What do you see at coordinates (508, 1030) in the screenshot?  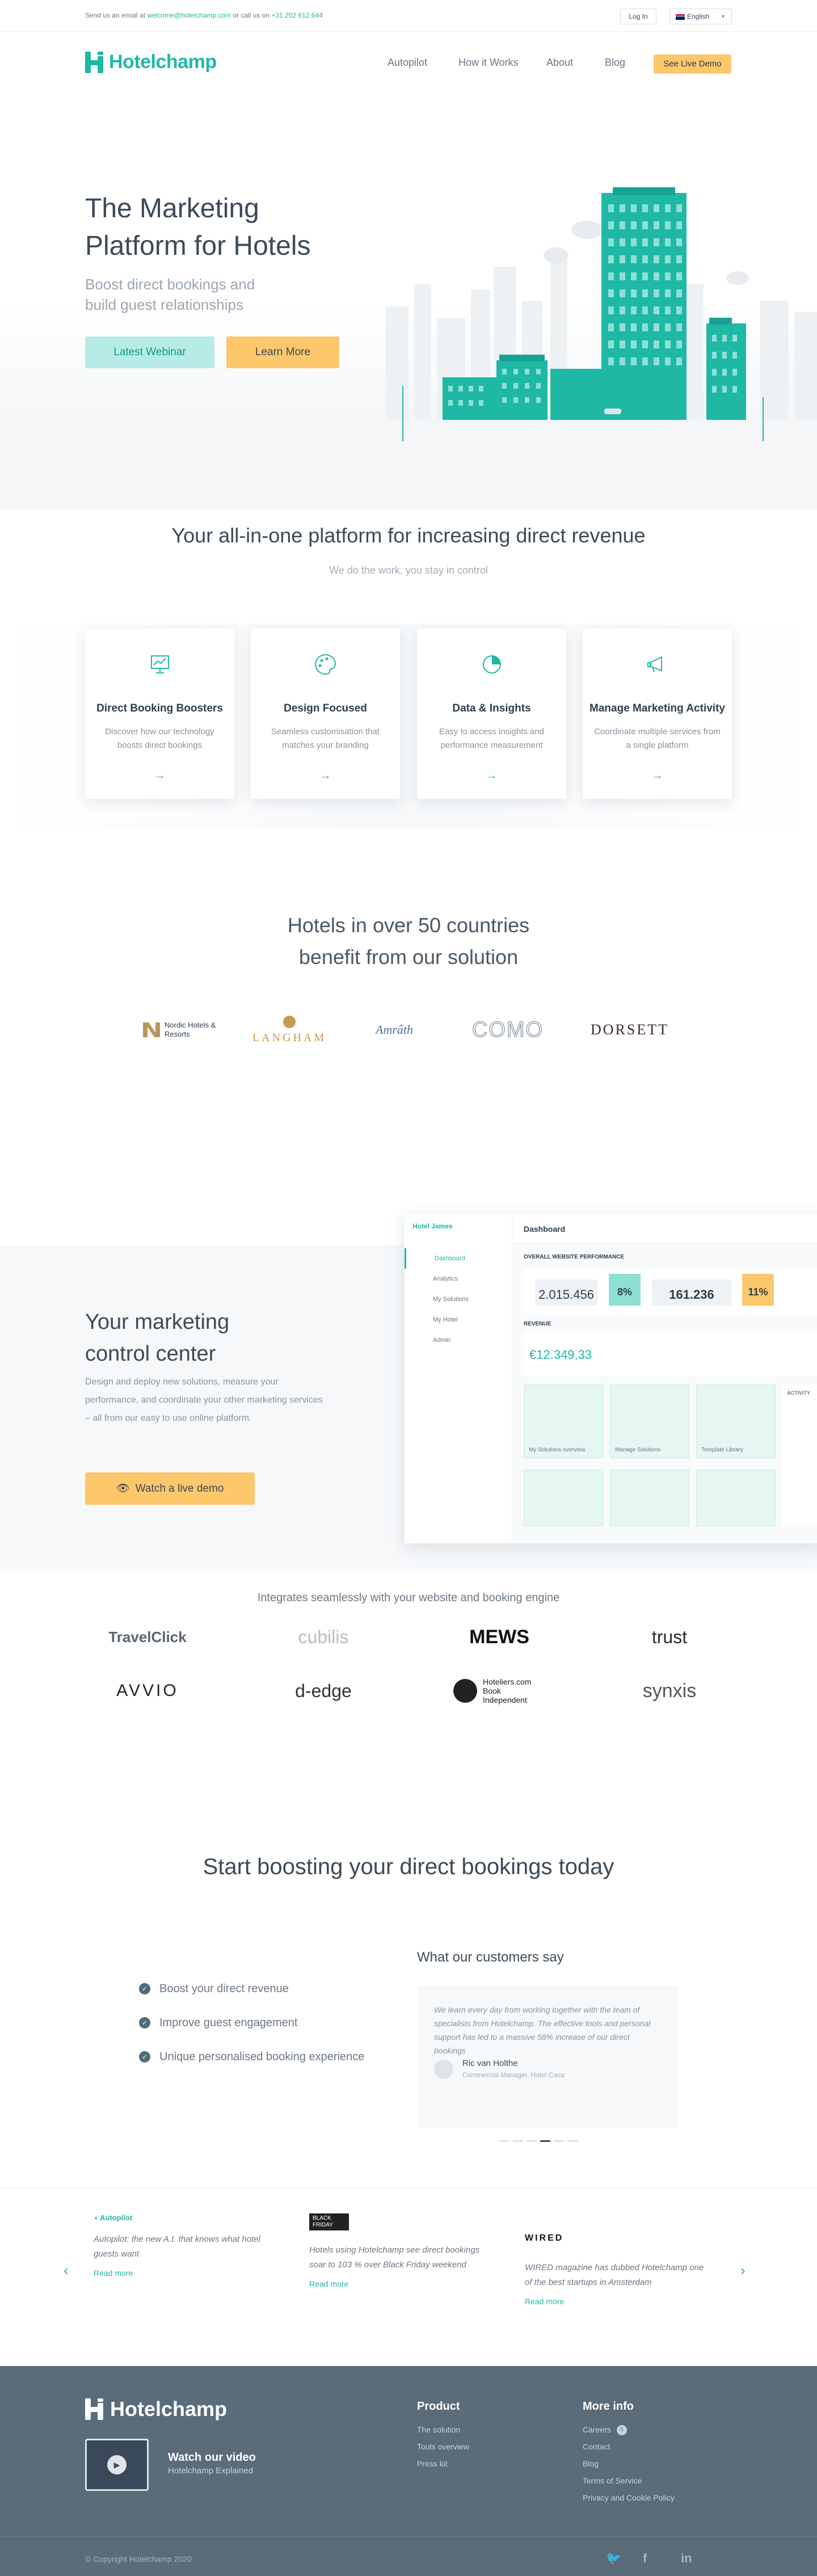 I see `como-logo: COMO` at bounding box center [508, 1030].